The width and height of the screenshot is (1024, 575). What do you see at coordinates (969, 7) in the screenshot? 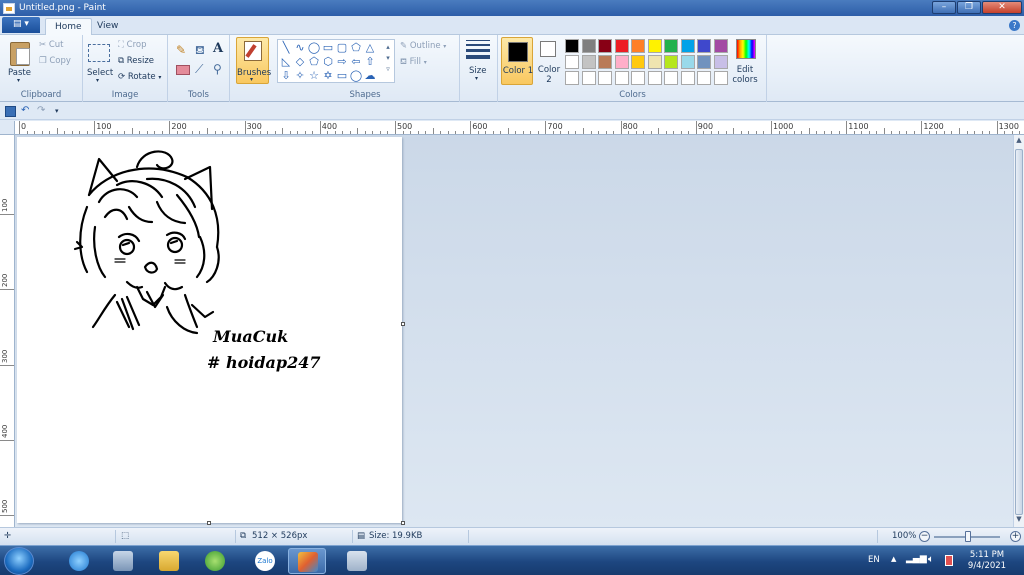
I see `maximize-button: ❐` at bounding box center [969, 7].